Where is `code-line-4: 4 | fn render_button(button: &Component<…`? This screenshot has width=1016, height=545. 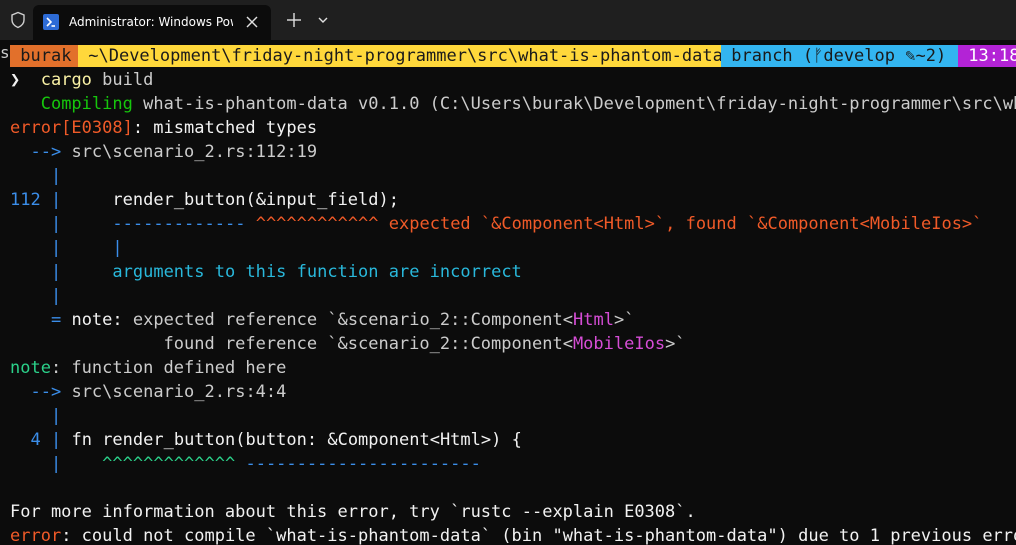
code-line-4: 4 | fn render_button(button: &Component<… is located at coordinates (276, 440).